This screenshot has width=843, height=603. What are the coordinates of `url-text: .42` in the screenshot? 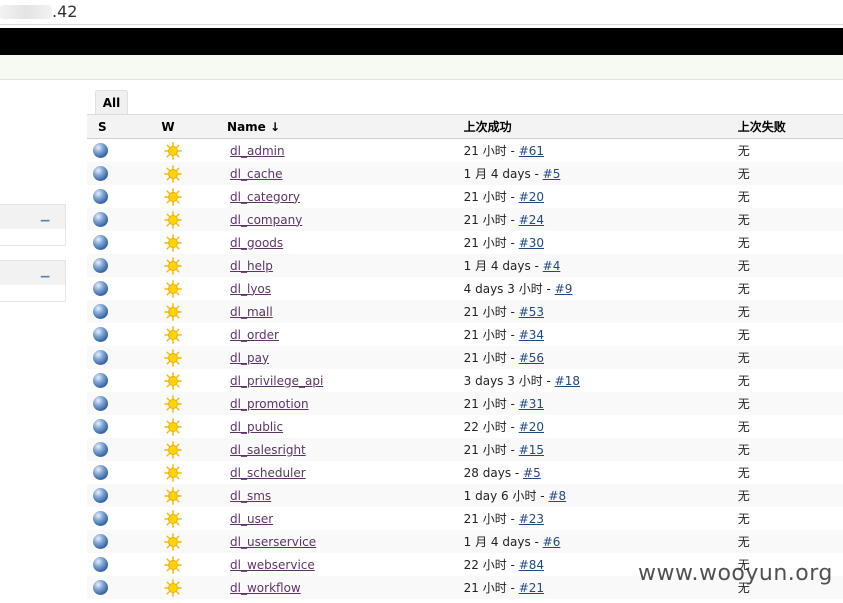 It's located at (65, 11).